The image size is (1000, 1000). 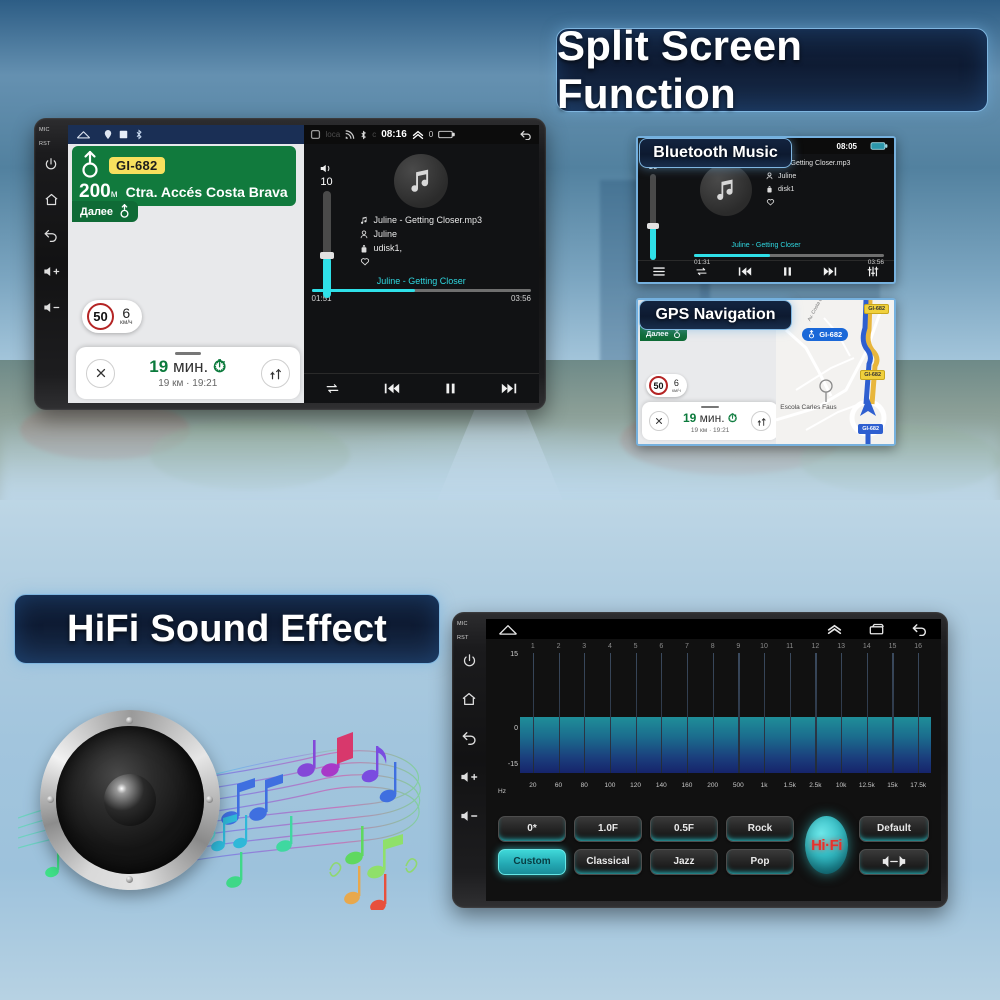 What do you see at coordinates (808, 202) in the screenshot?
I see `bt-favorite-row` at bounding box center [808, 202].